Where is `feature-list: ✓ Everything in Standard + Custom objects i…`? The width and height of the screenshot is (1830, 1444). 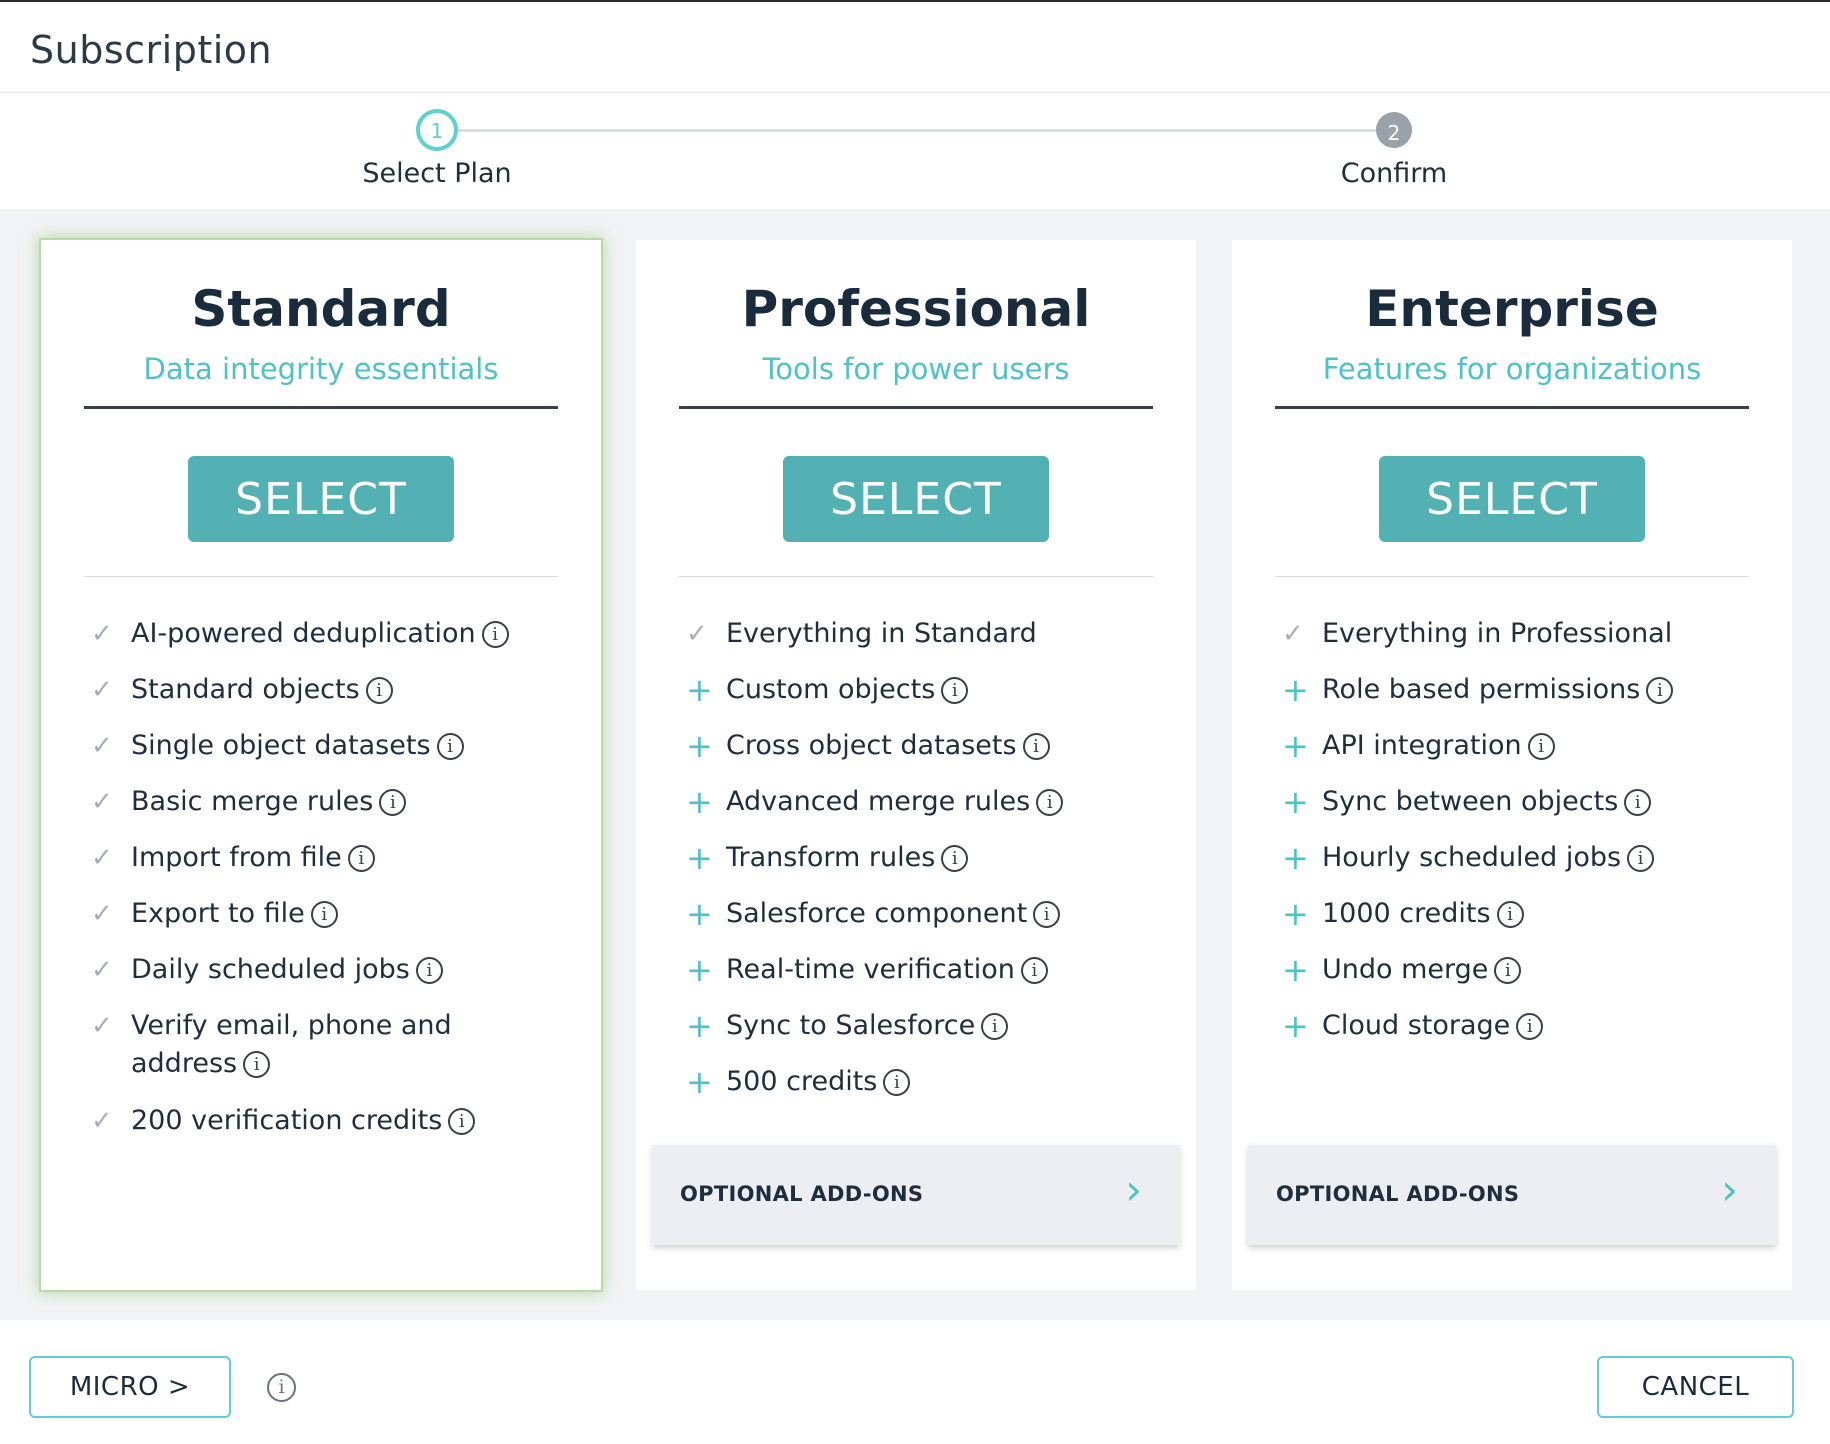
feature-list: ✓ Everything in Standard + Custom objects i… is located at coordinates (926, 867).